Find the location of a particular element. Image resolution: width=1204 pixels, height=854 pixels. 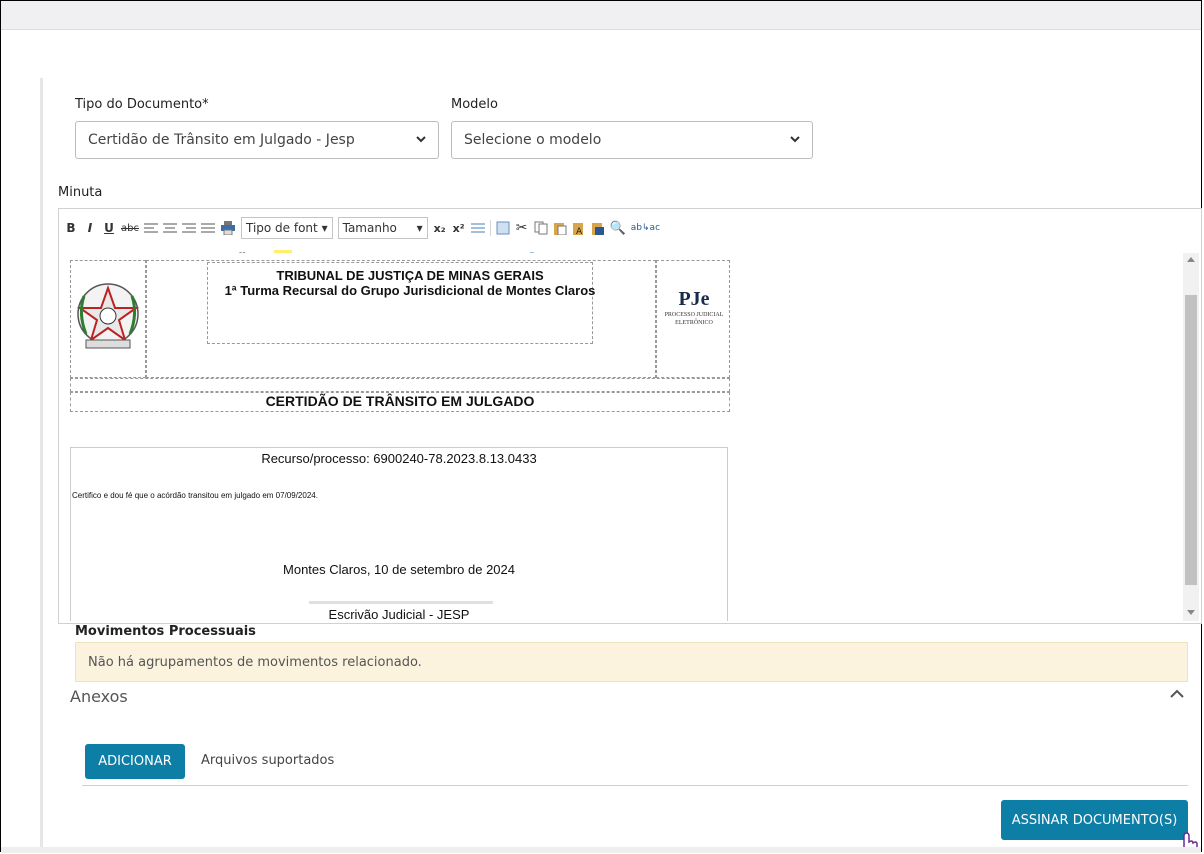

tipo-documento-value: Certidão de Trânsito em Julgado - Jesp is located at coordinates (221, 140).